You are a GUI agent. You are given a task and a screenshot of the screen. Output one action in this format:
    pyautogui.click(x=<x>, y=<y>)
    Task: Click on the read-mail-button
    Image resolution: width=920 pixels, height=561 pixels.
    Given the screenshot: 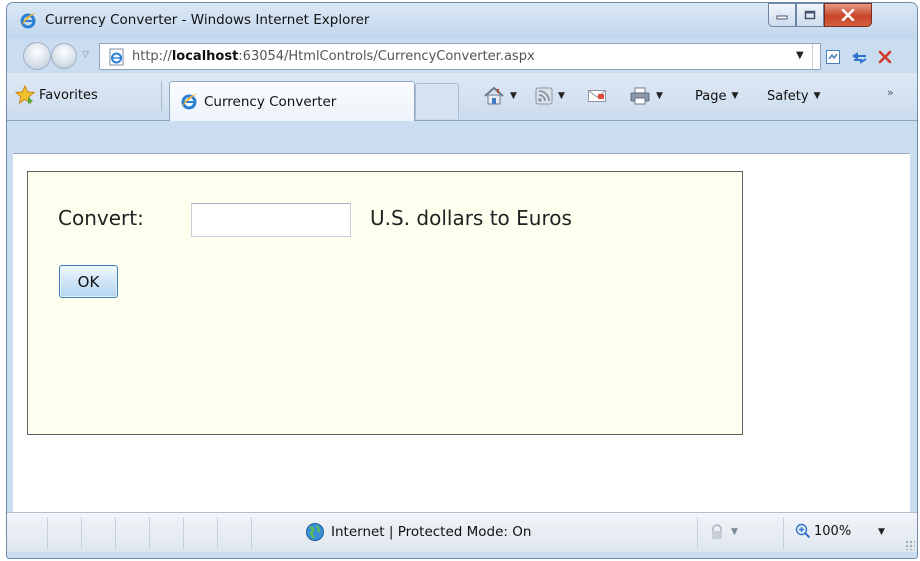 What is the action you would take?
    pyautogui.click(x=597, y=96)
    